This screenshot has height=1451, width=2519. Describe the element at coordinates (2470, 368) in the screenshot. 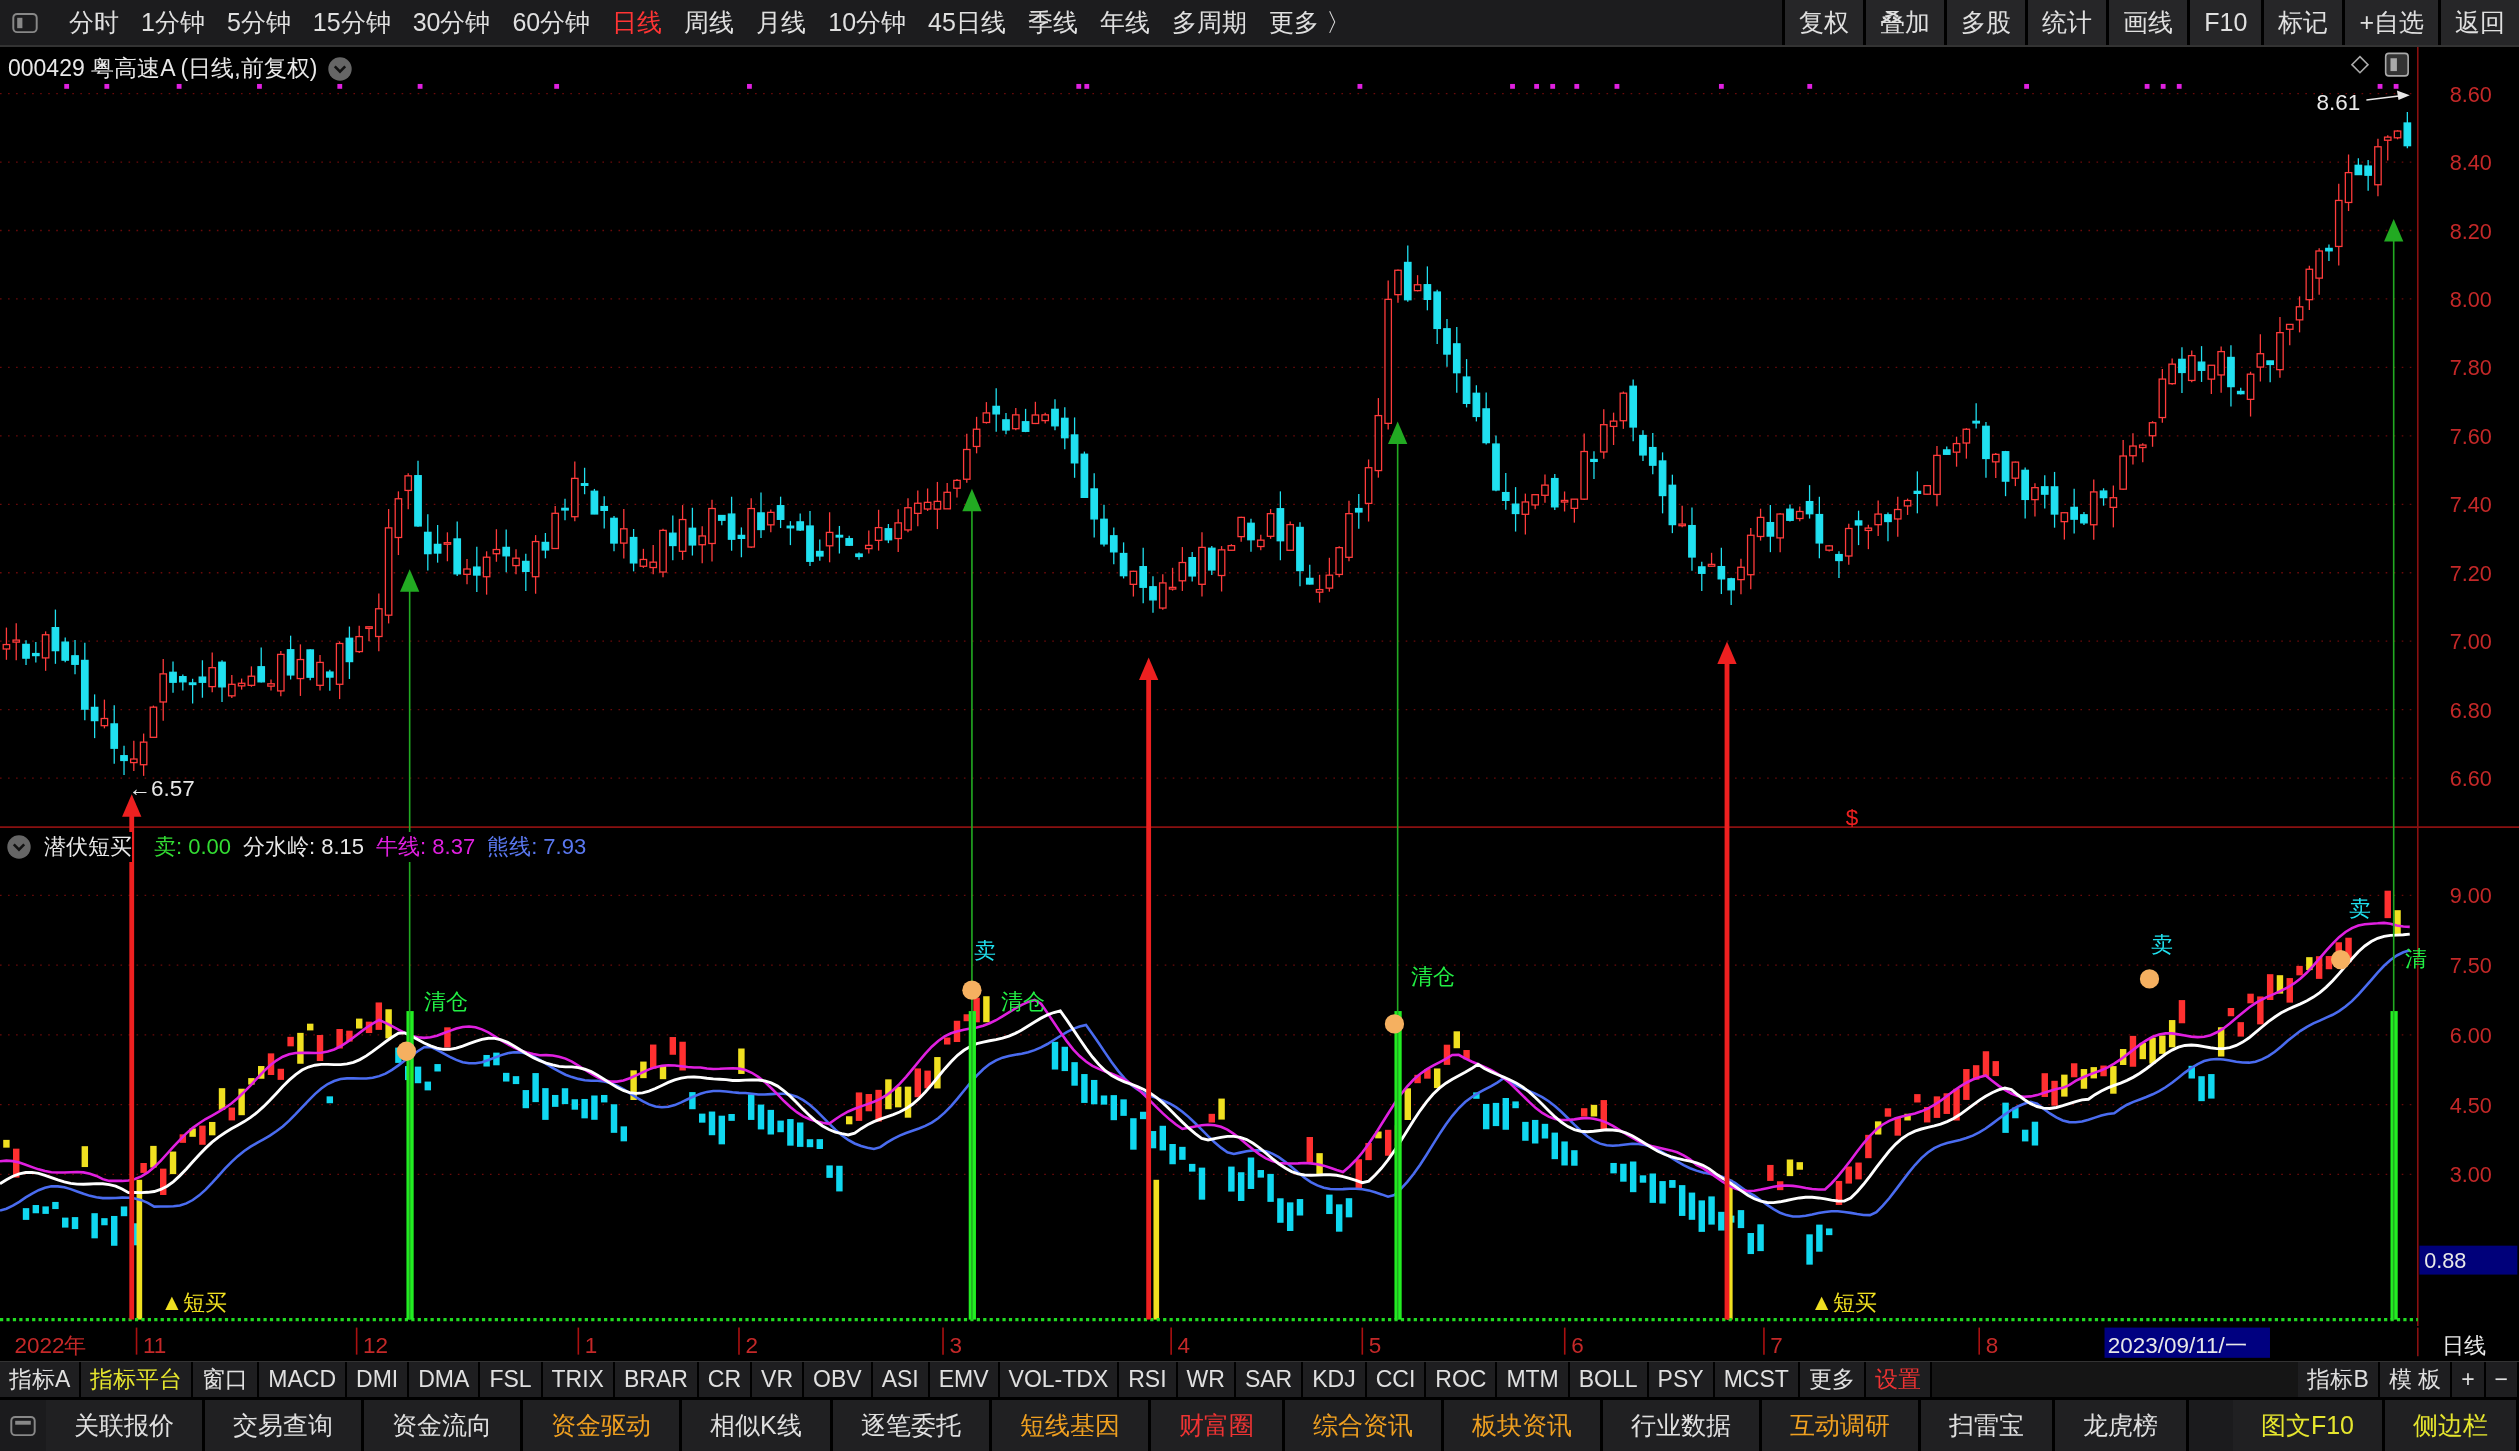

I see `price-axis-label: 7.80` at that location.